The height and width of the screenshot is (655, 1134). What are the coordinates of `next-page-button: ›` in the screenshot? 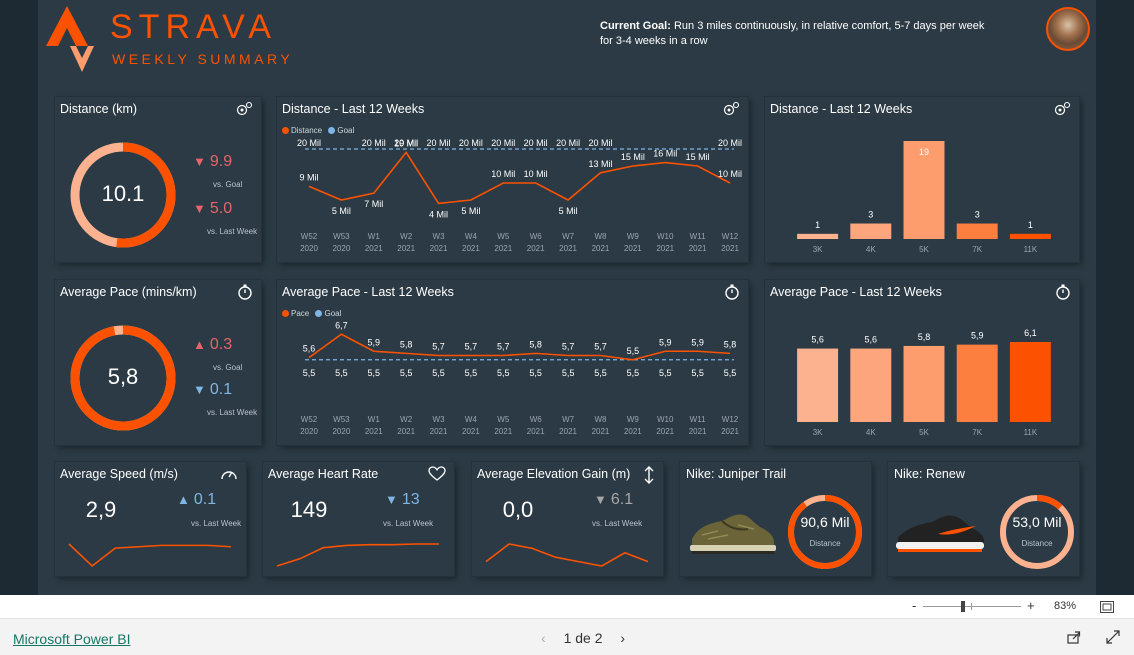 It's located at (622, 638).